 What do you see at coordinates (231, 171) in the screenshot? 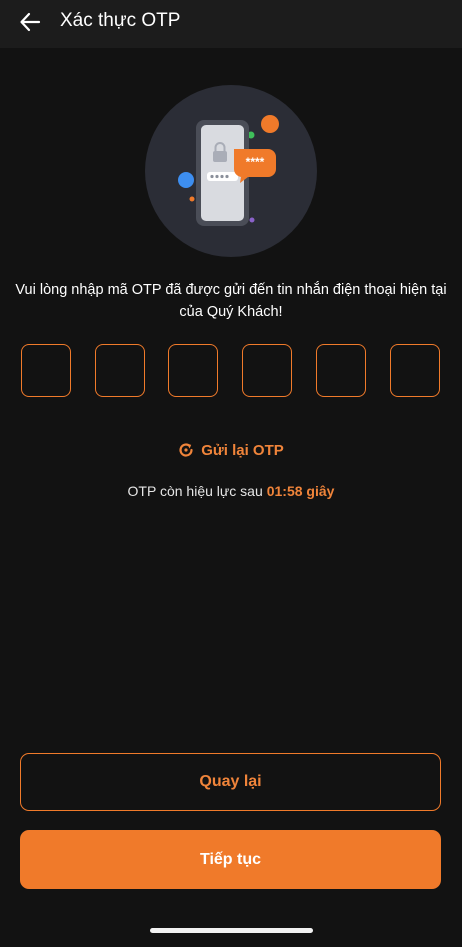
I see `otp-phone-illustration: ****` at bounding box center [231, 171].